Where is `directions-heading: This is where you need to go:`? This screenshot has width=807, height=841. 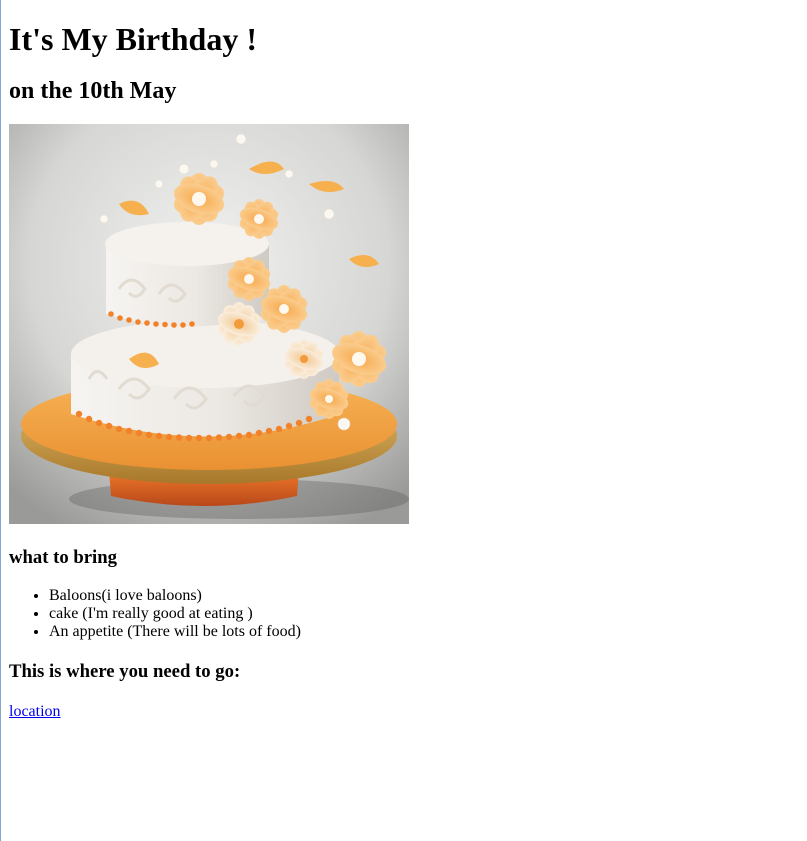
directions-heading: This is where you need to go: is located at coordinates (125, 671).